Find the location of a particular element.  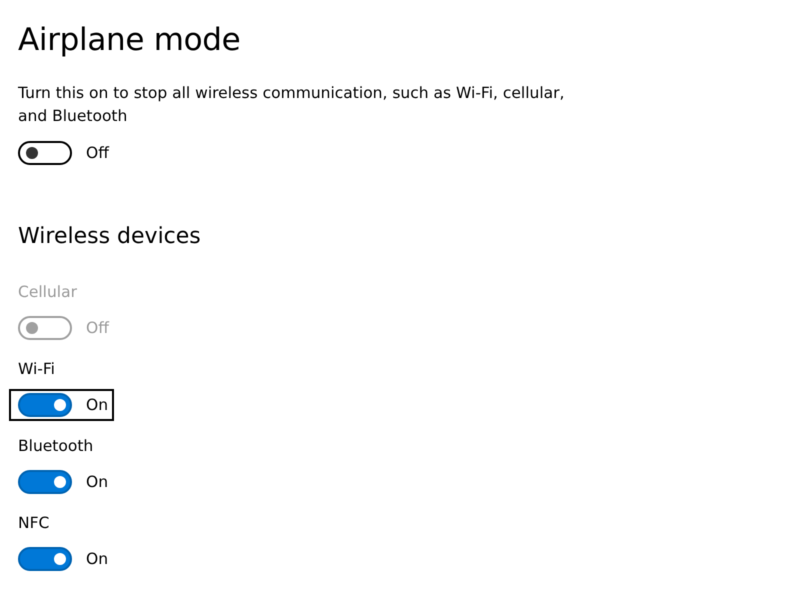

page-title: Airplane mode is located at coordinates (130, 40).